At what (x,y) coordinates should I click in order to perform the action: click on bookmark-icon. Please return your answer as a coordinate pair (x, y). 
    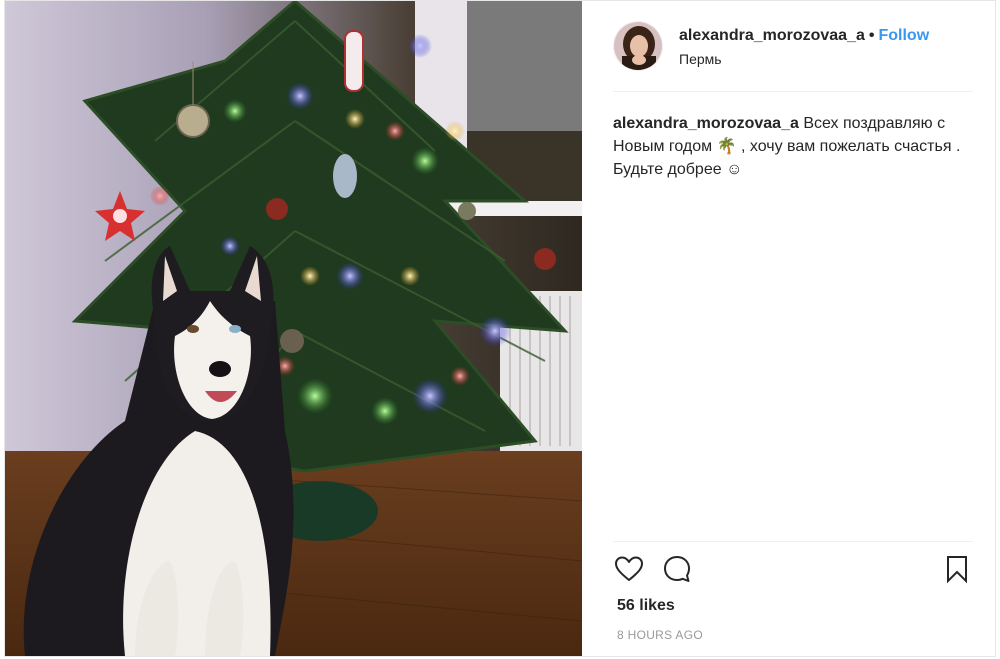
    Looking at the image, I should click on (957, 569).